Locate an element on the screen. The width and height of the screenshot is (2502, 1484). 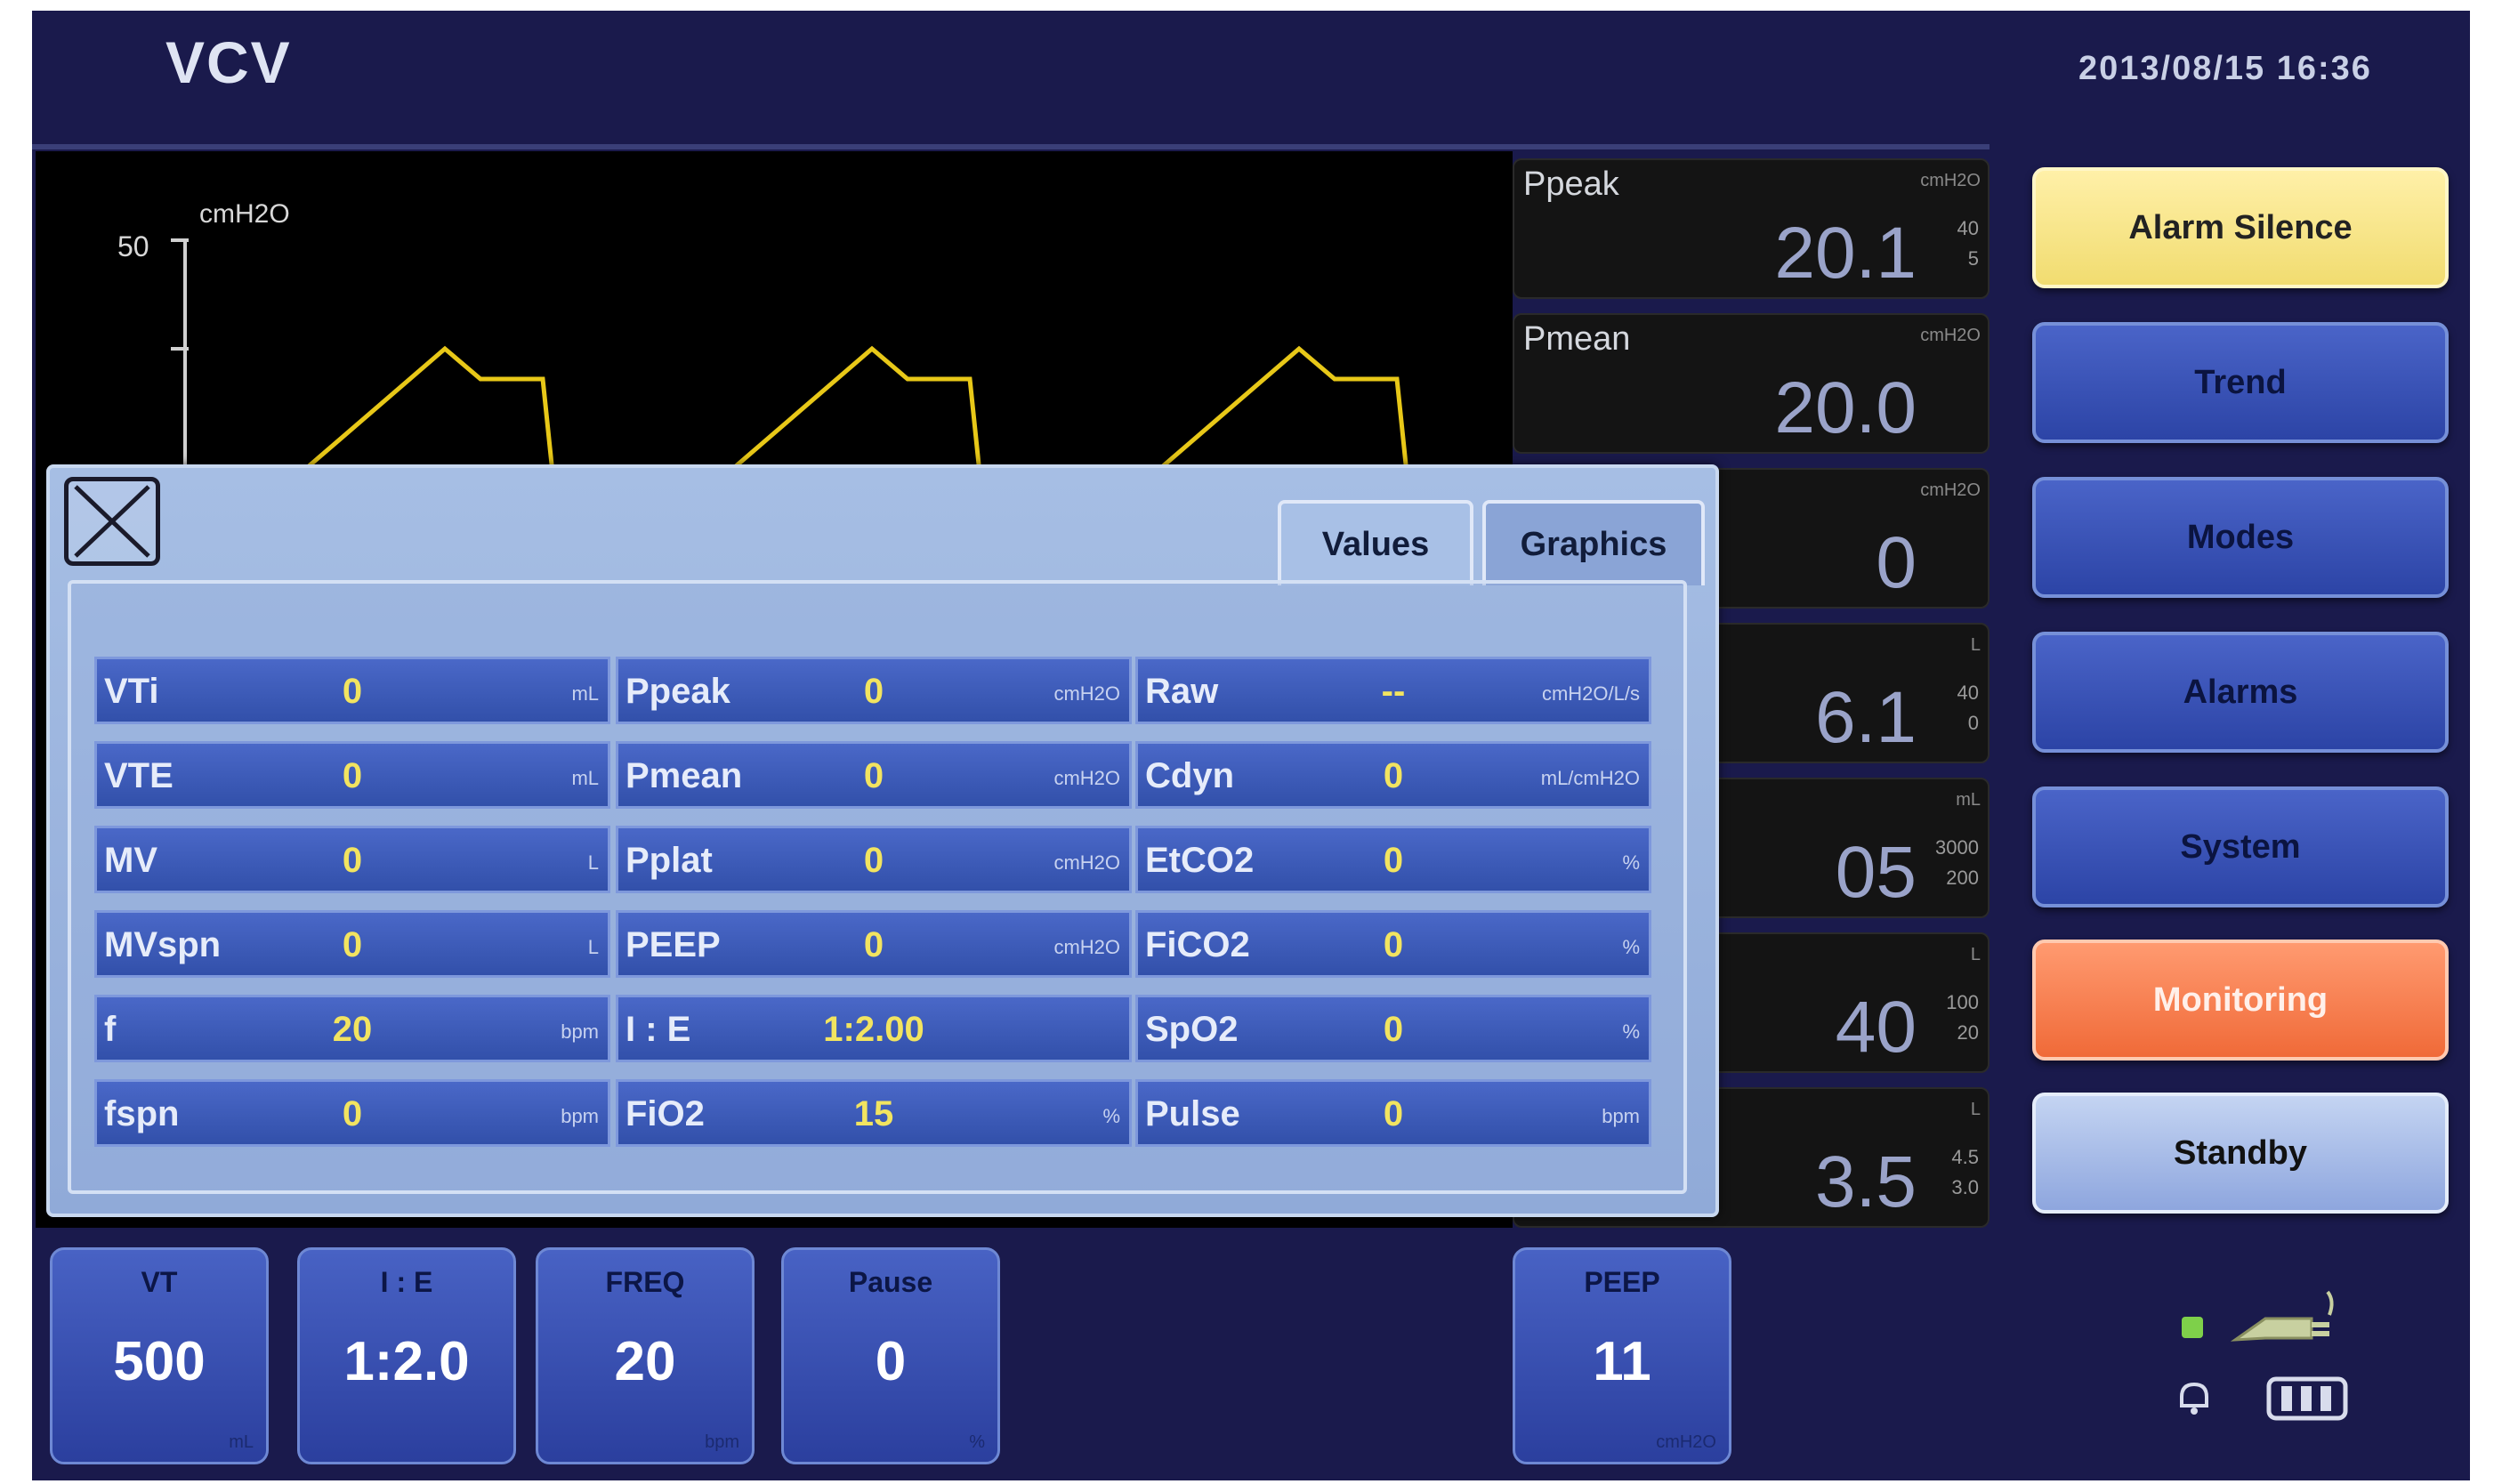
monitor-cell-fio2: FiO2 15% is located at coordinates (874, 1113).